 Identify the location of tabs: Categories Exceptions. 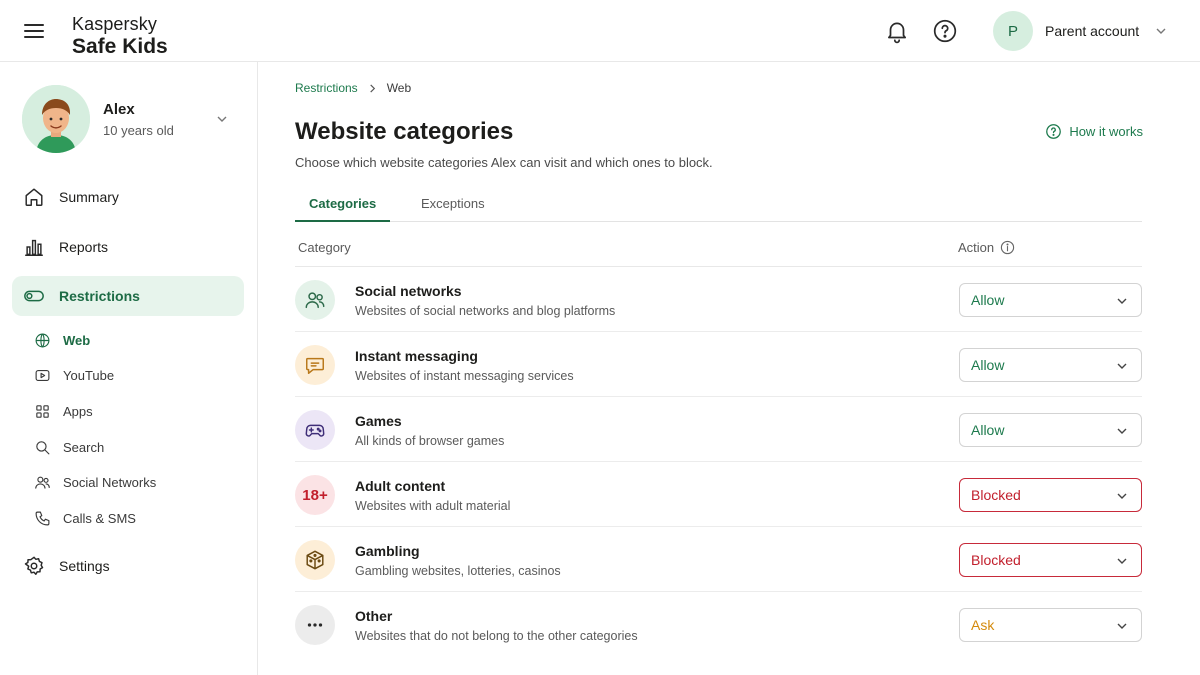
(718, 205).